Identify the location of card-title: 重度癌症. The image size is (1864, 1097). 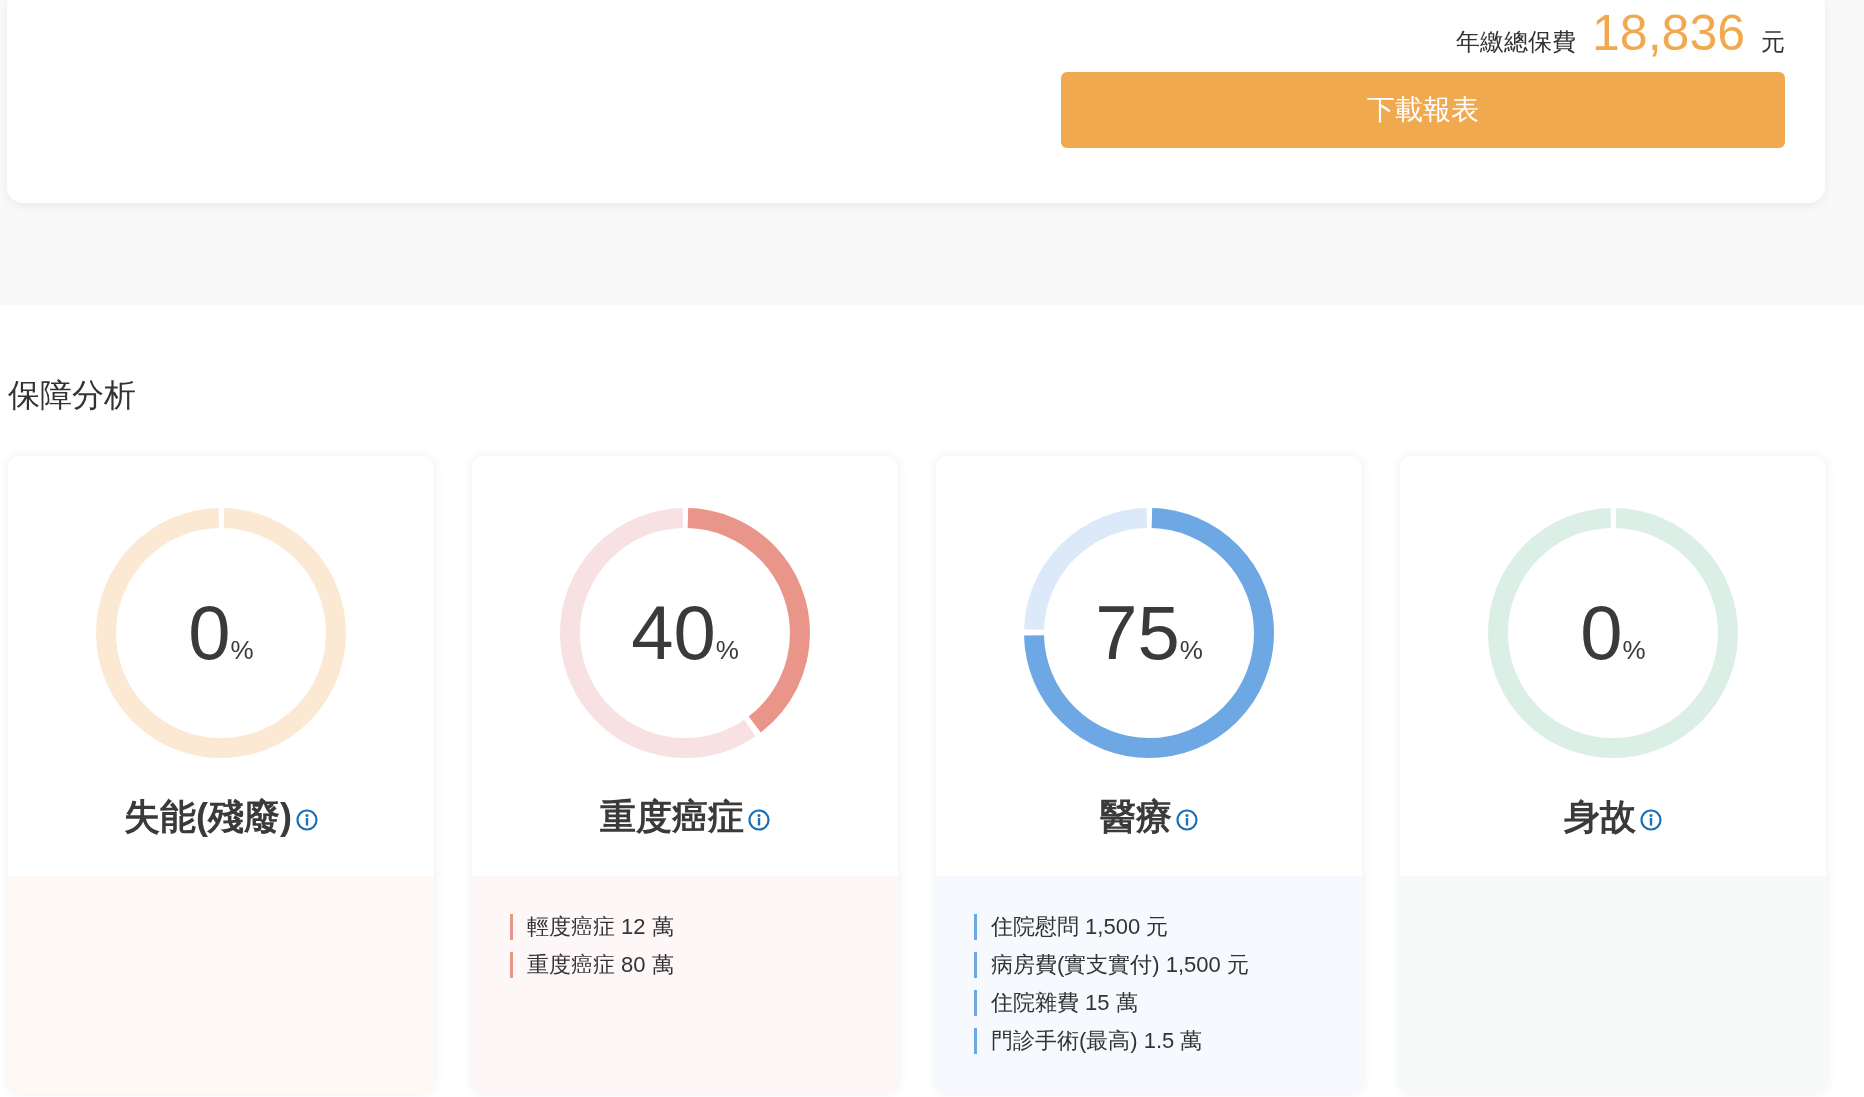
(672, 817).